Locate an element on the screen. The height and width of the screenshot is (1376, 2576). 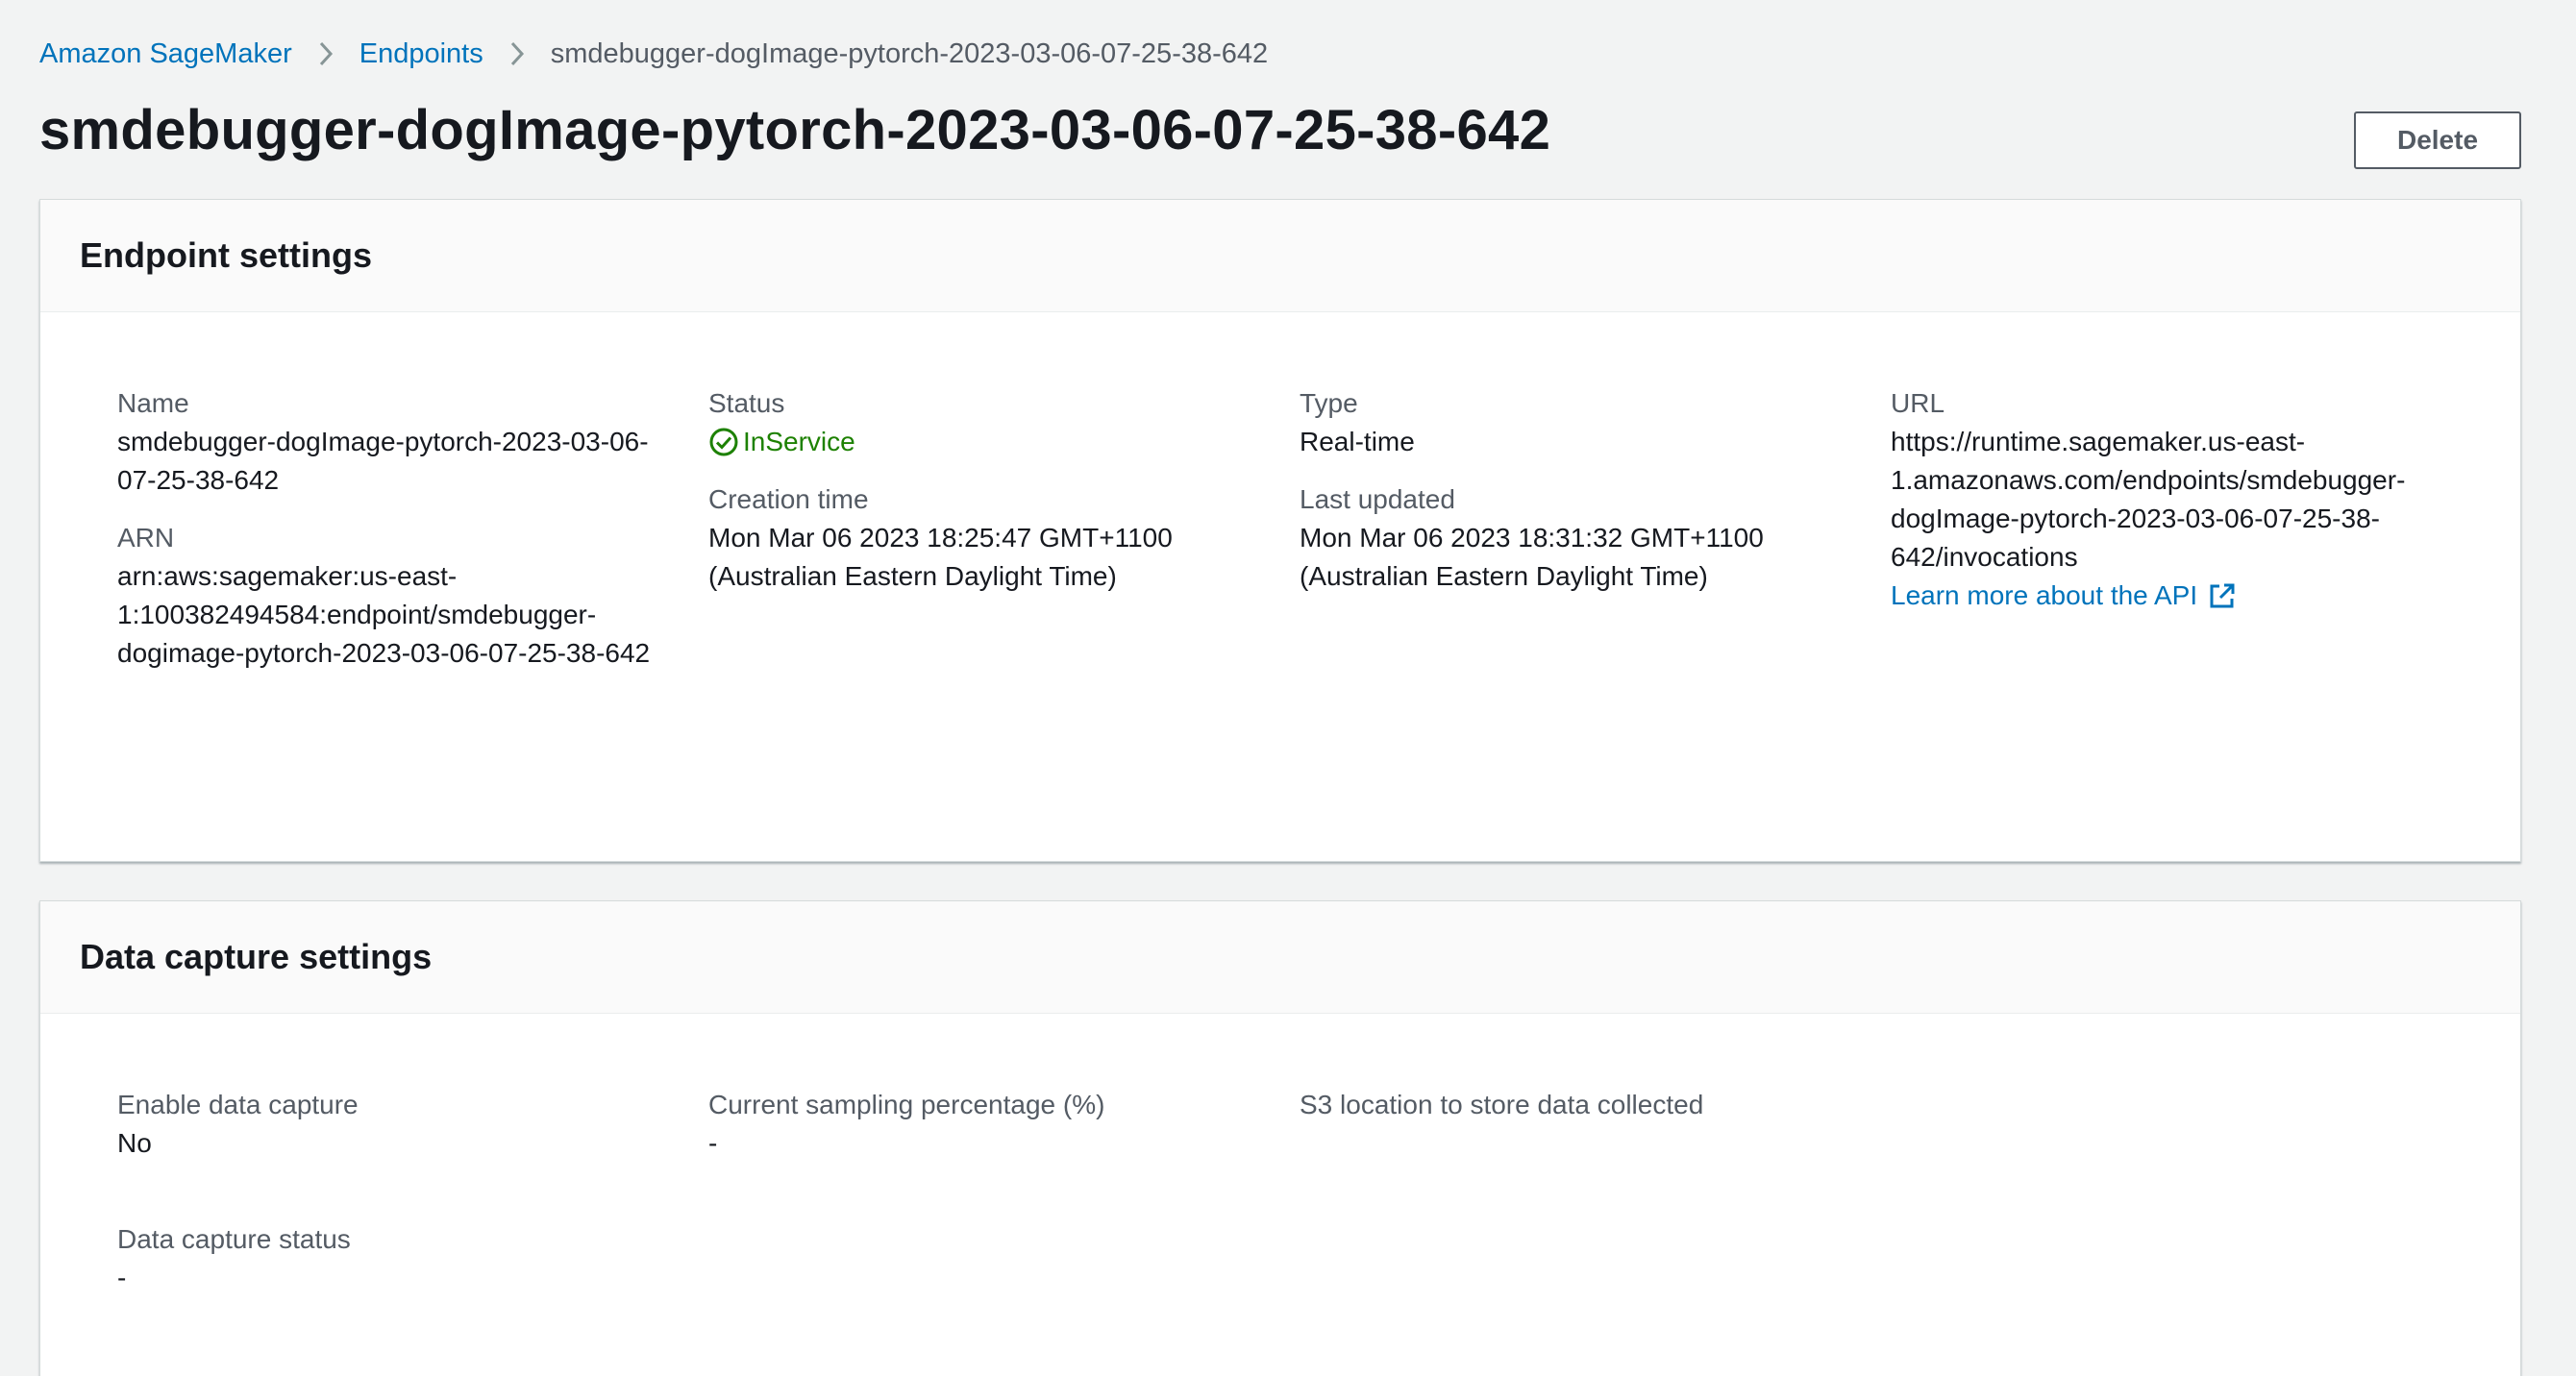
status-positive-icon is located at coordinates (724, 442).